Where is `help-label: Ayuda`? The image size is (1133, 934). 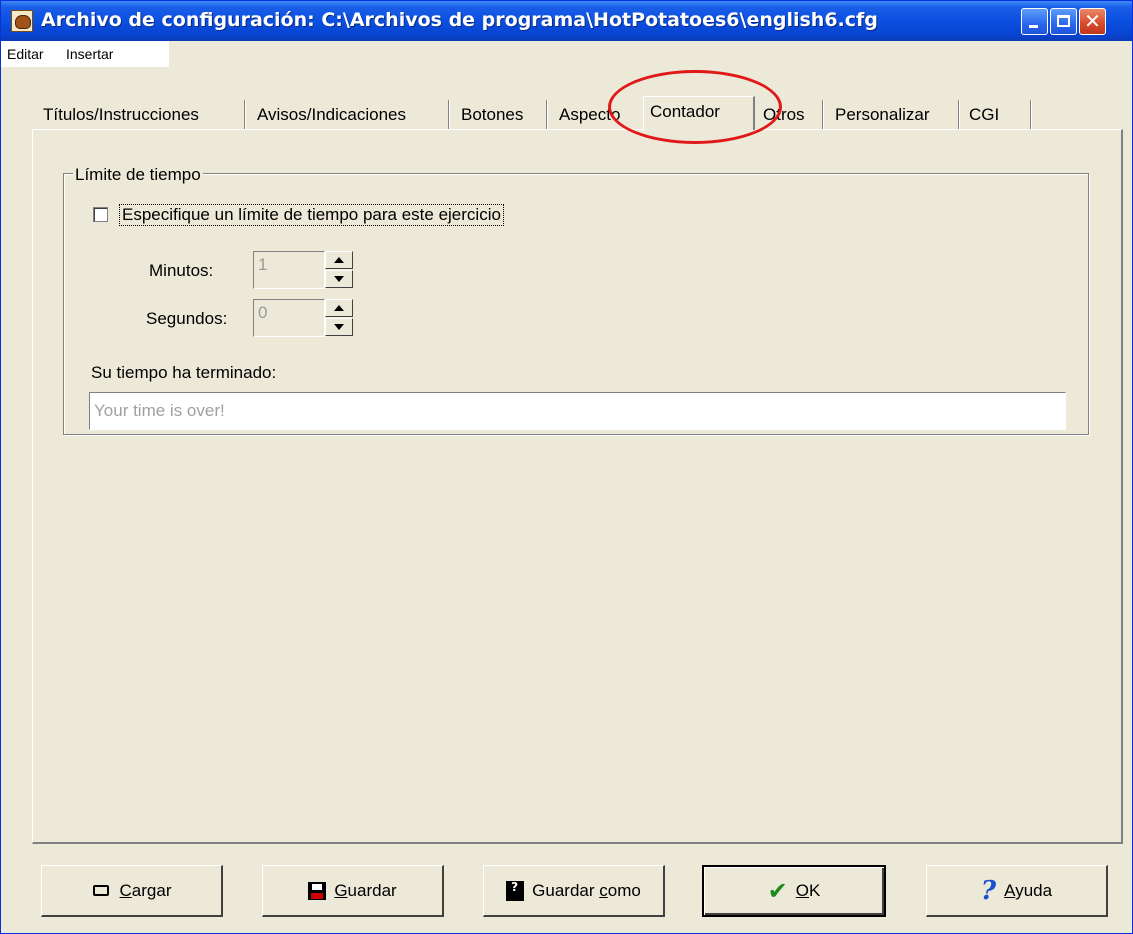 help-label: Ayuda is located at coordinates (1028, 890).